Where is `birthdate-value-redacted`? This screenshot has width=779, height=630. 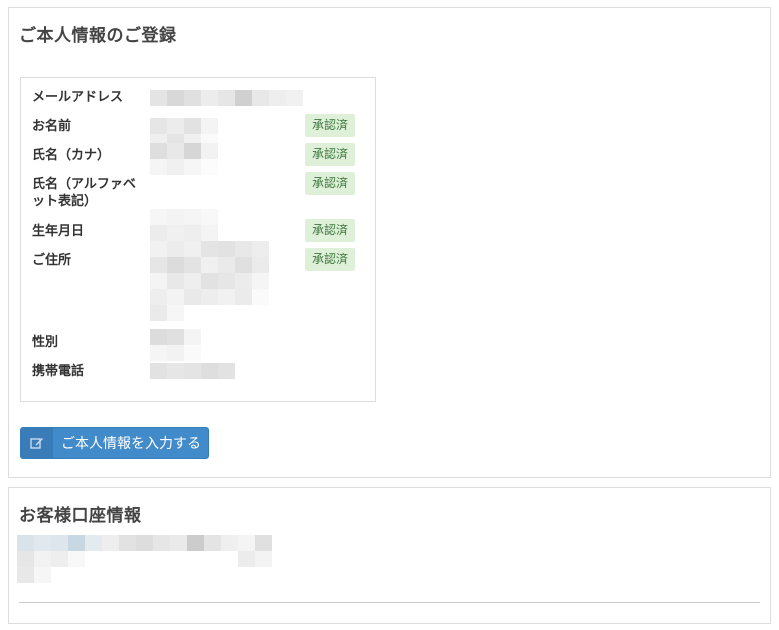
birthdate-value-redacted is located at coordinates (185, 225).